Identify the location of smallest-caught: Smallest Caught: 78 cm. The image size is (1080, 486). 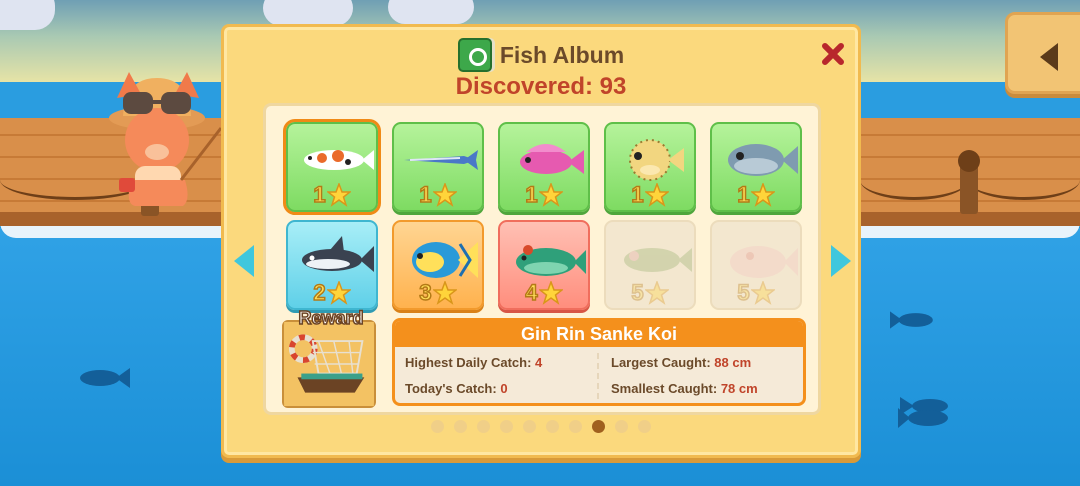
(684, 388).